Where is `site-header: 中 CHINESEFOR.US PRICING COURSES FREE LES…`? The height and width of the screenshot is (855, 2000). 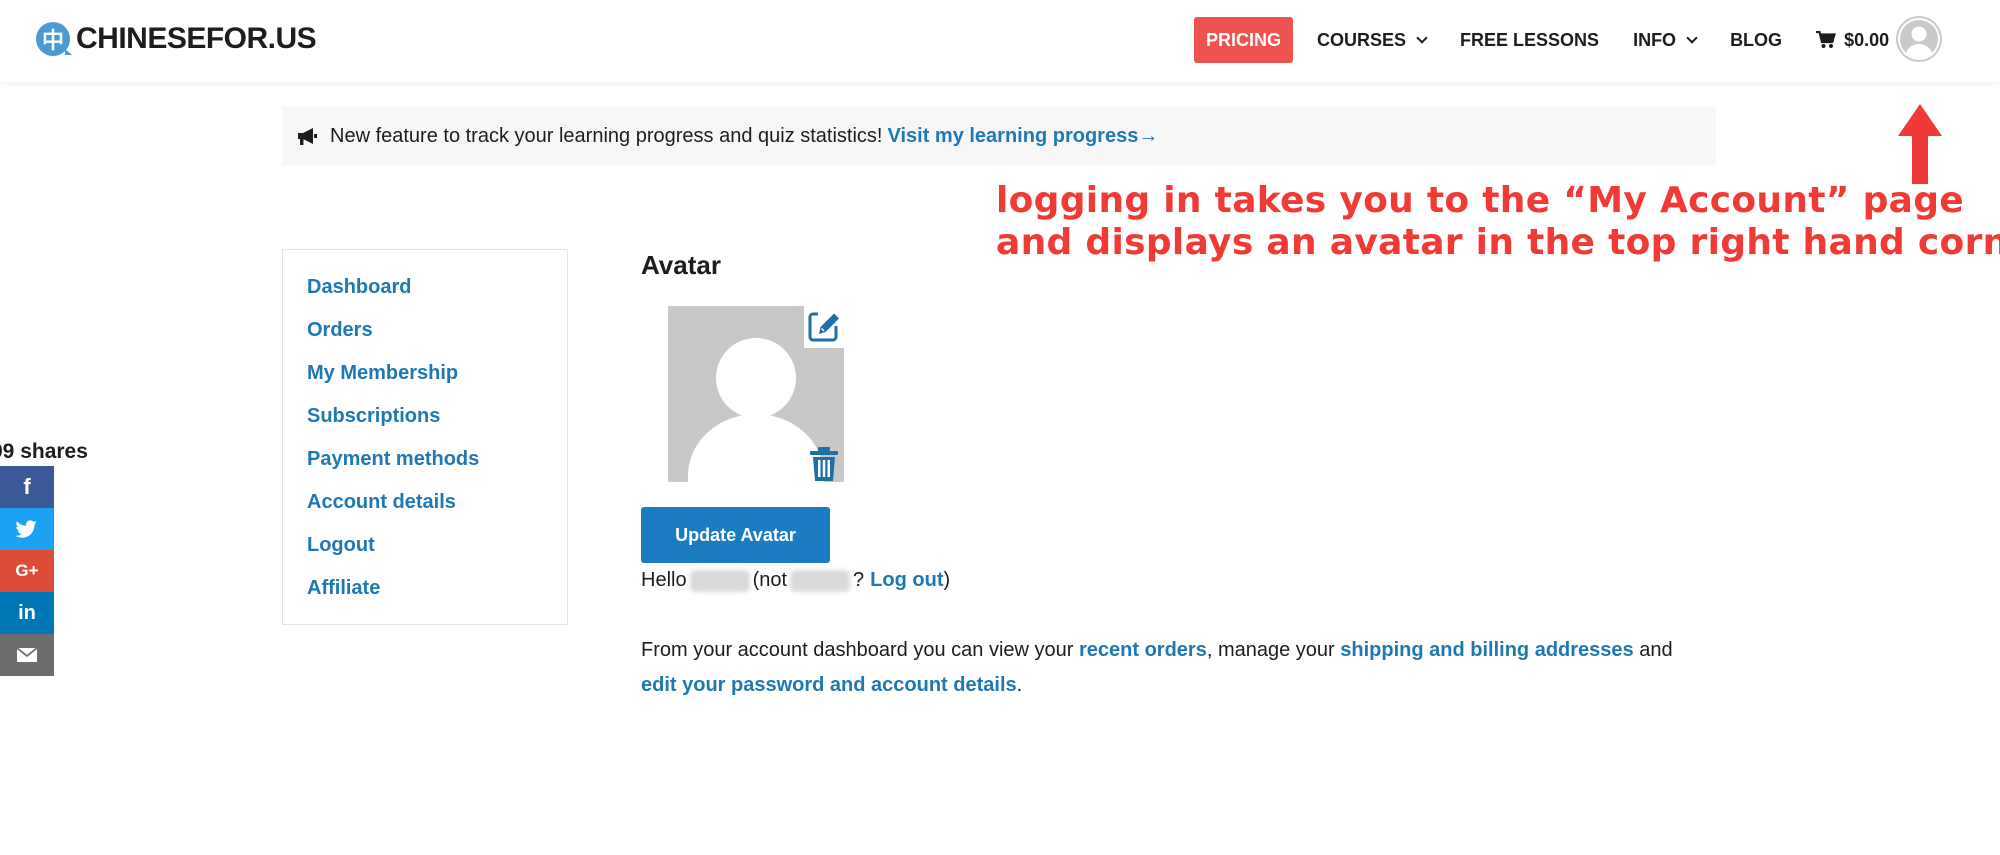
site-header: 中 CHINESEFOR.US PRICING COURSES FREE LES… is located at coordinates (1000, 41).